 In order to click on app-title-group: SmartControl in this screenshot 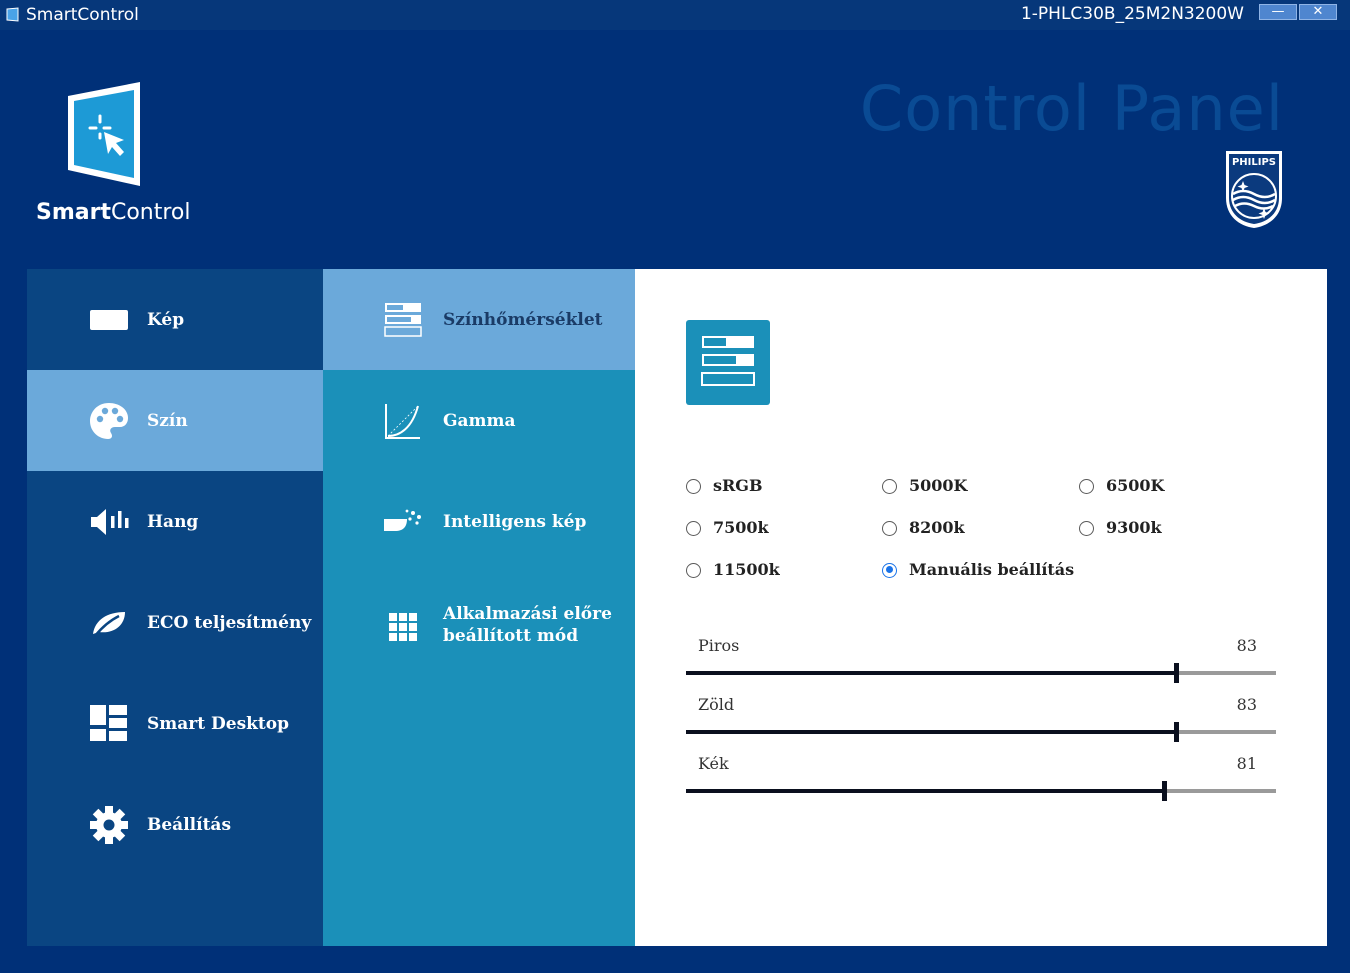, I will do `click(72, 15)`.